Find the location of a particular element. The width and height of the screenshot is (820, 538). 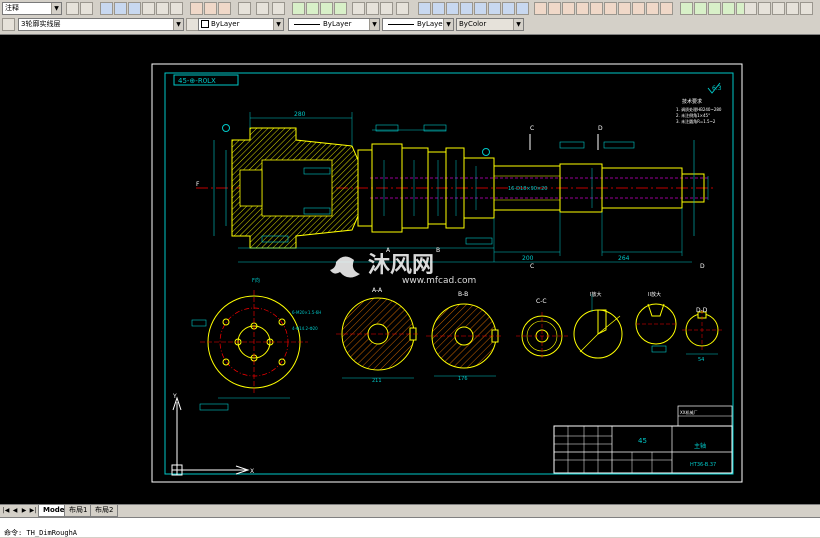

annotate-combo: 注释 ▼ is located at coordinates (32, 8).